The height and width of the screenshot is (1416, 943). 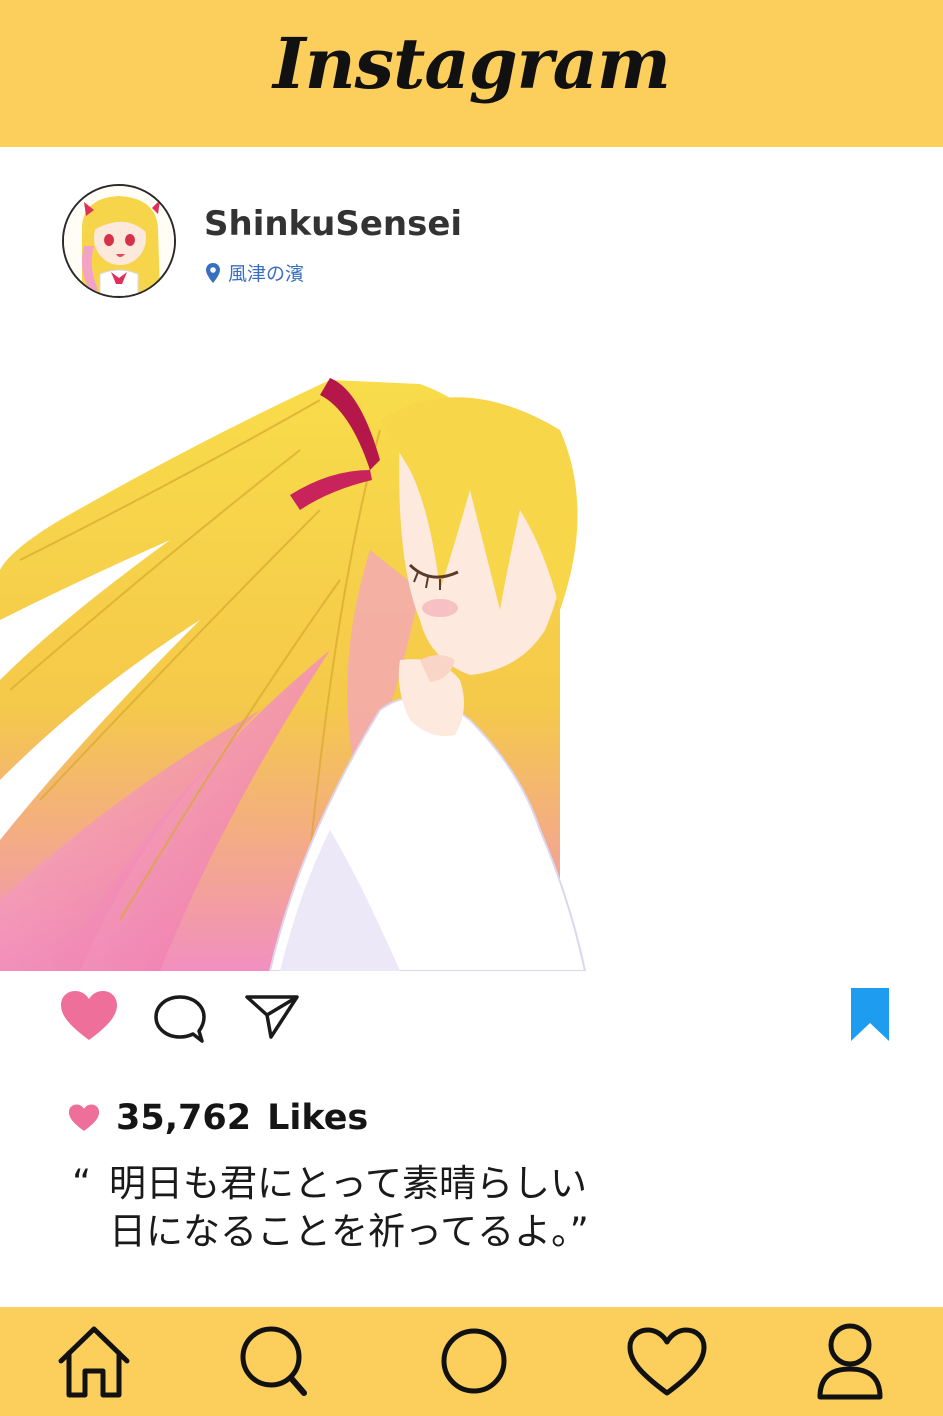 What do you see at coordinates (318, 1118) in the screenshot?
I see `likes-label: Likes` at bounding box center [318, 1118].